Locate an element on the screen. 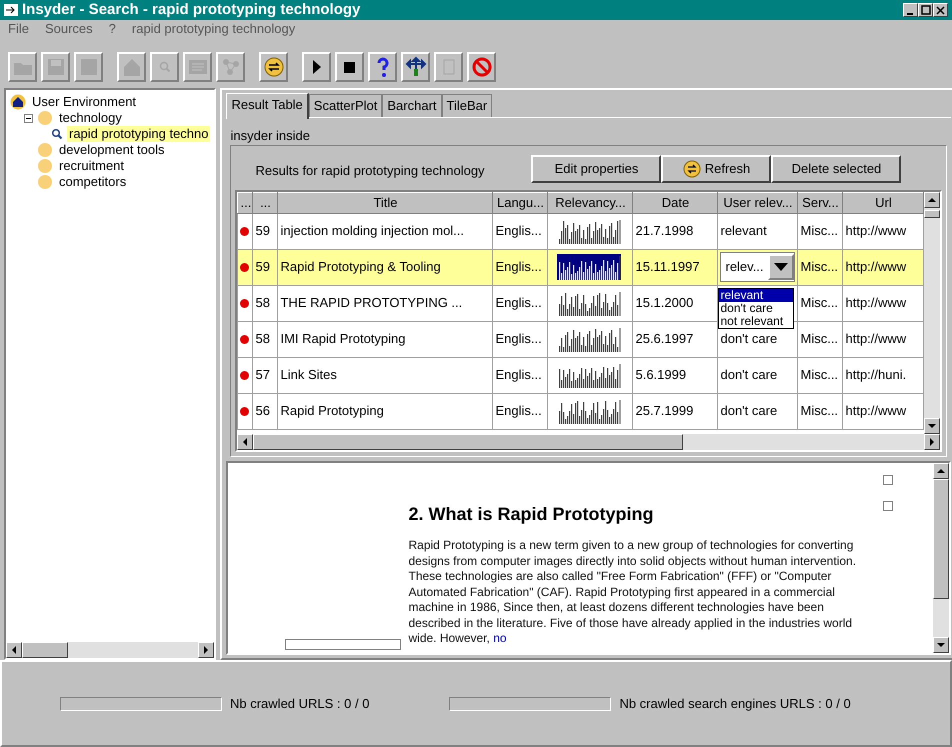 The image size is (952, 747). table-cell: 56 is located at coordinates (265, 411).